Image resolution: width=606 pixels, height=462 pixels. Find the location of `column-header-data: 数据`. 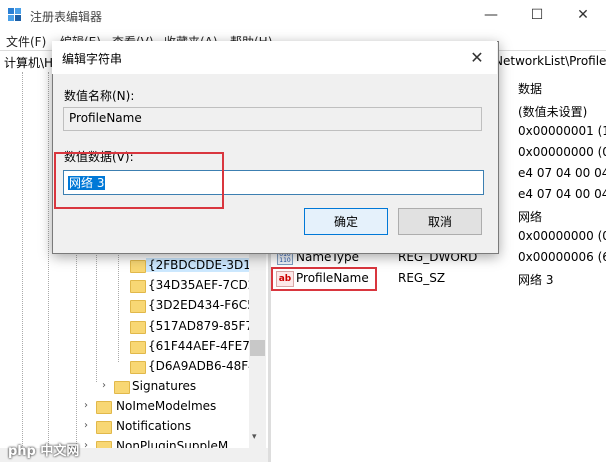

column-header-data: 数据 is located at coordinates (530, 88).